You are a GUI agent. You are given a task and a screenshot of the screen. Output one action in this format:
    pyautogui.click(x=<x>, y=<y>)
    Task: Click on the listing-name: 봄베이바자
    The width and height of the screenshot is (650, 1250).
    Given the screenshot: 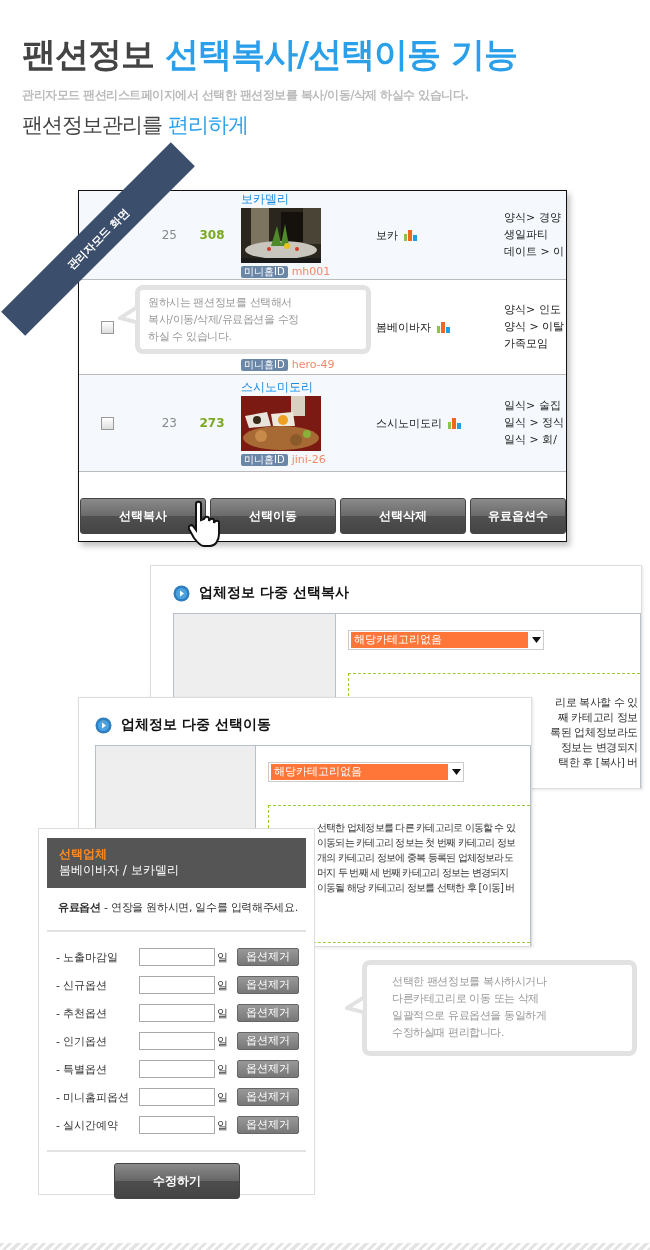 What is the action you would take?
    pyautogui.click(x=403, y=327)
    